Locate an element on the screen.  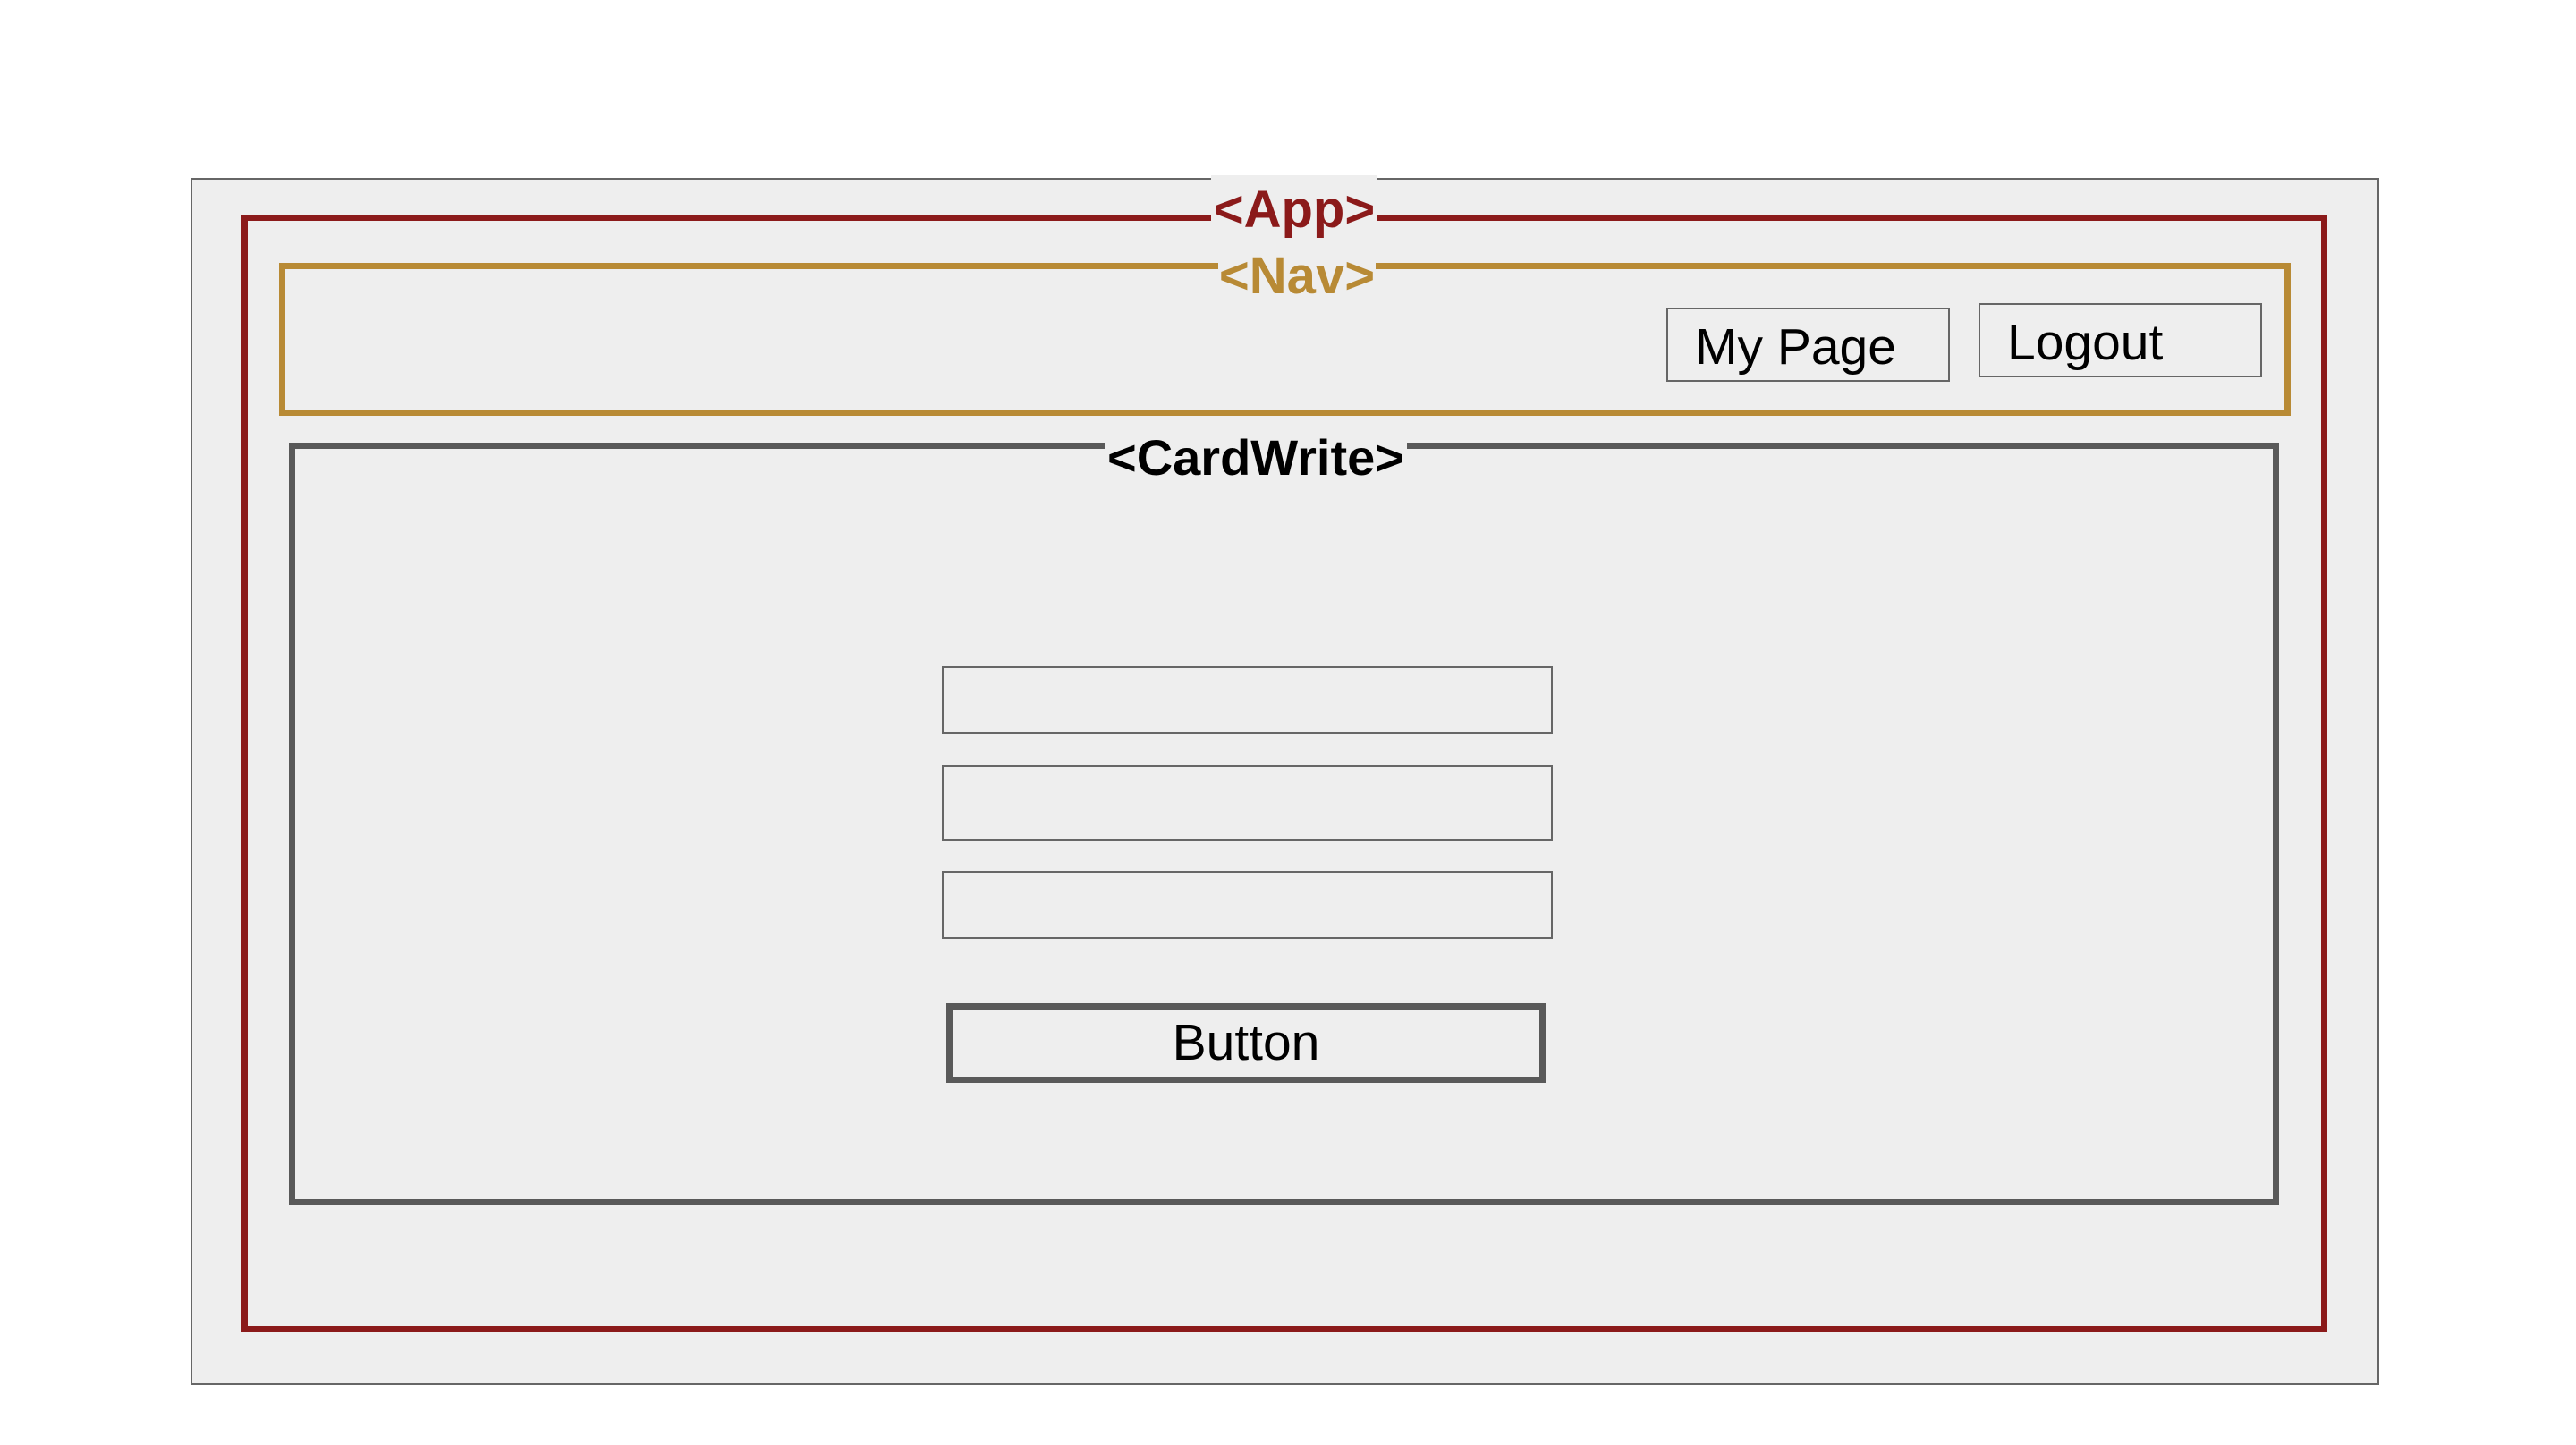
nav-component-label: <Nav> is located at coordinates (1297, 276).